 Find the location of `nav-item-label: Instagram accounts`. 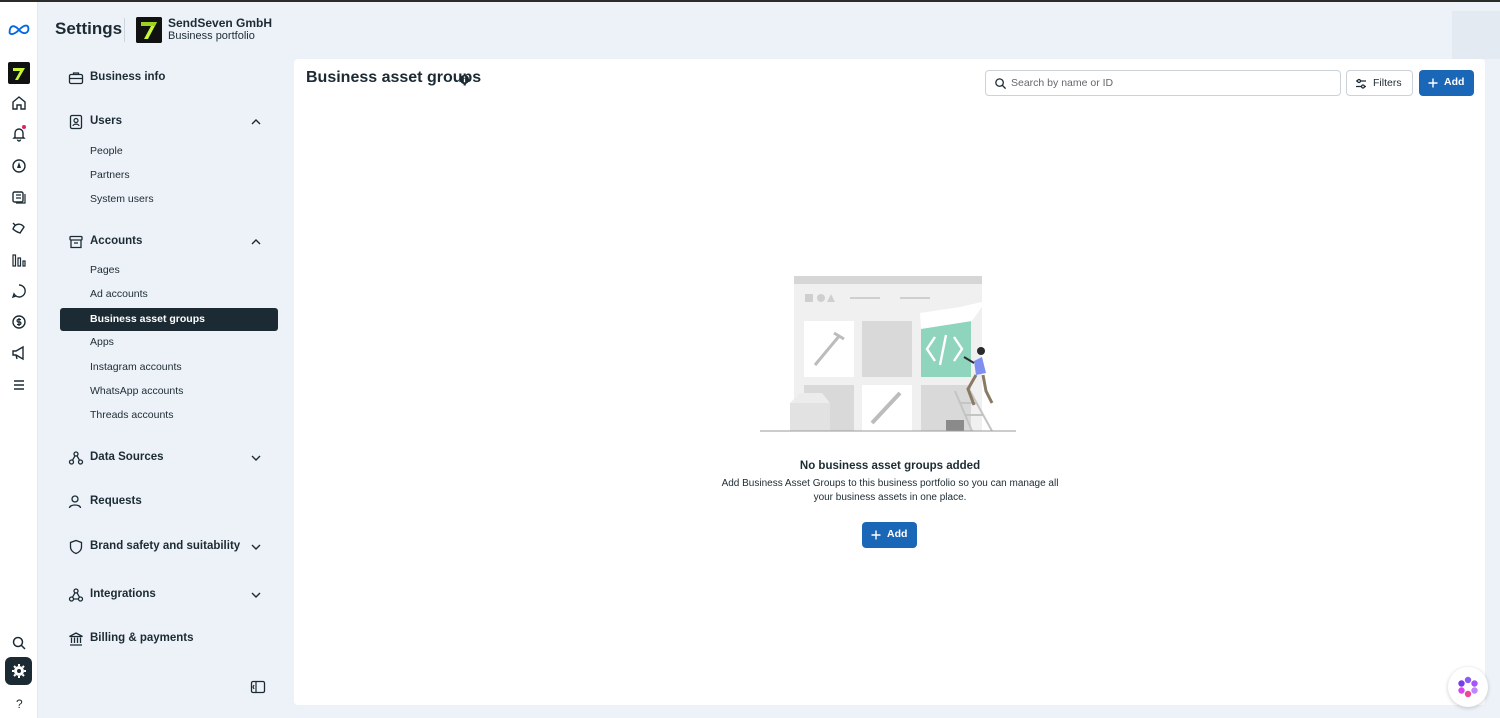

nav-item-label: Instagram accounts is located at coordinates (136, 367).